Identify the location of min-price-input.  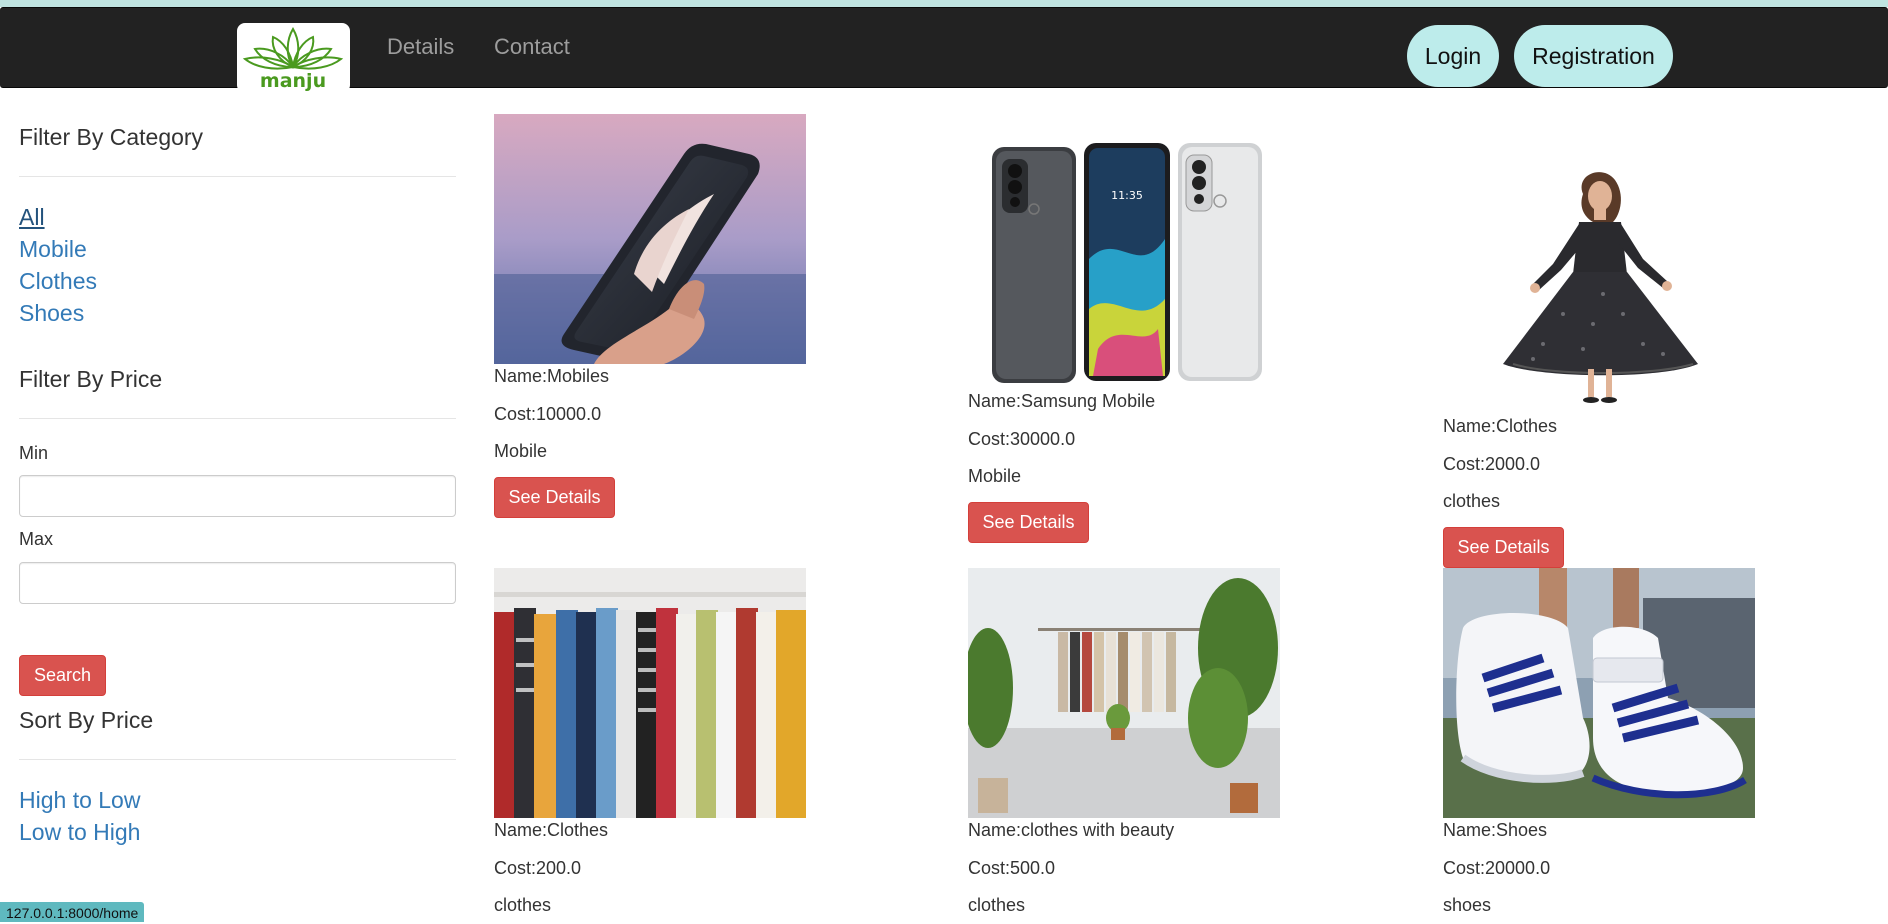
(237, 496).